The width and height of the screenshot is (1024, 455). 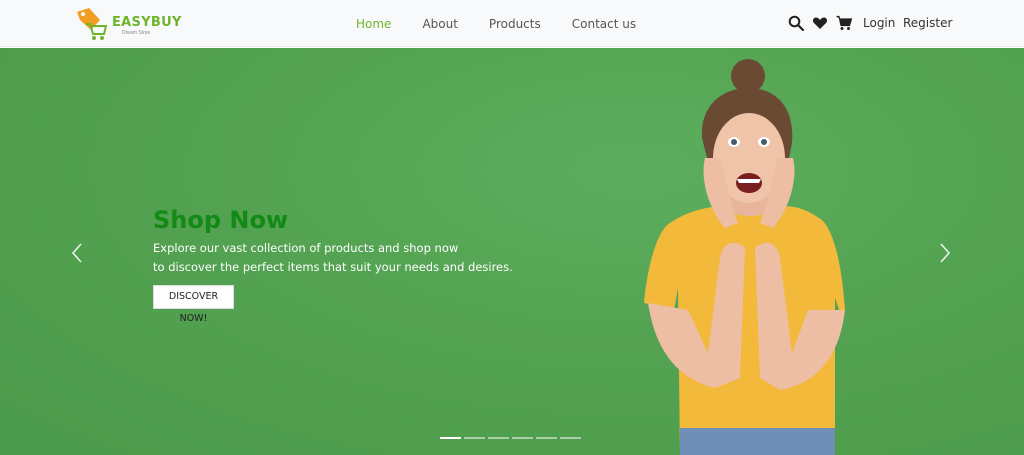 I want to click on nav-link-contact: Contact us, so click(x=604, y=24).